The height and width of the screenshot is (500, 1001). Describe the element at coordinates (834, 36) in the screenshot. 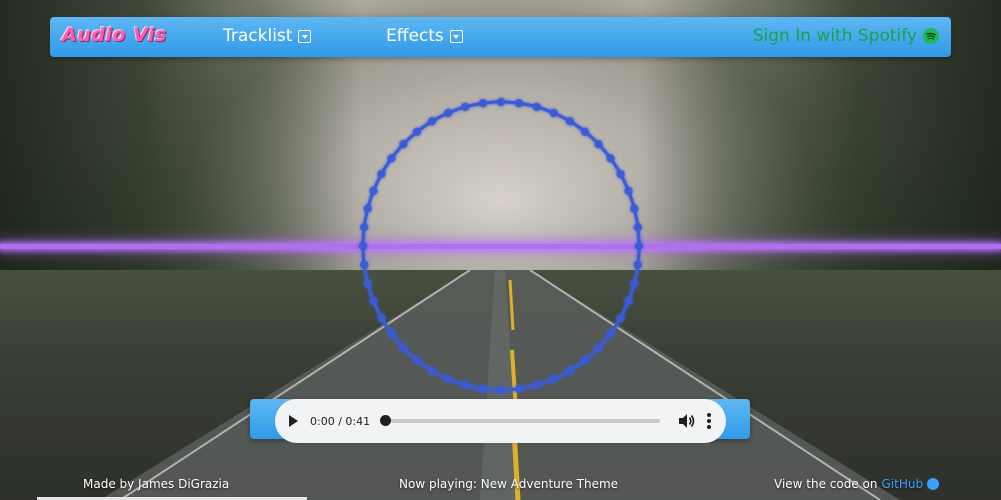

I see `spotify-signin-label: Sign In with Spotify` at that location.